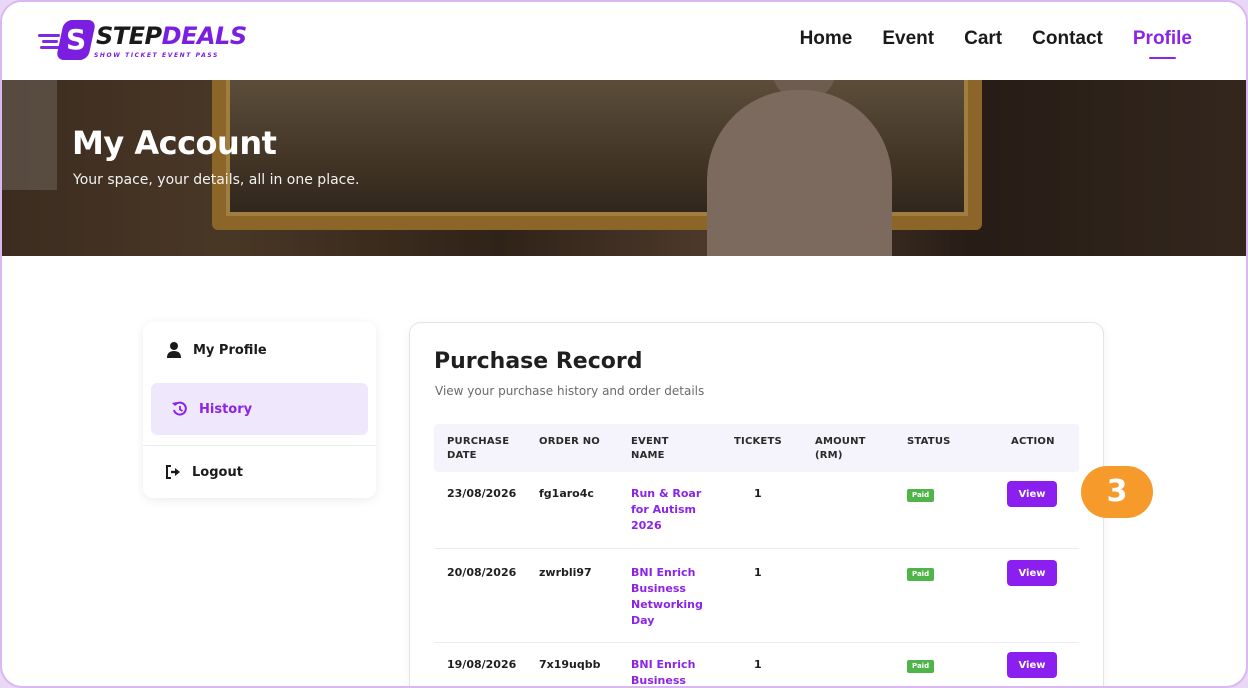 This screenshot has width=1248, height=688. Describe the element at coordinates (230, 350) in the screenshot. I see `sidebar-item-label: My Profile` at that location.